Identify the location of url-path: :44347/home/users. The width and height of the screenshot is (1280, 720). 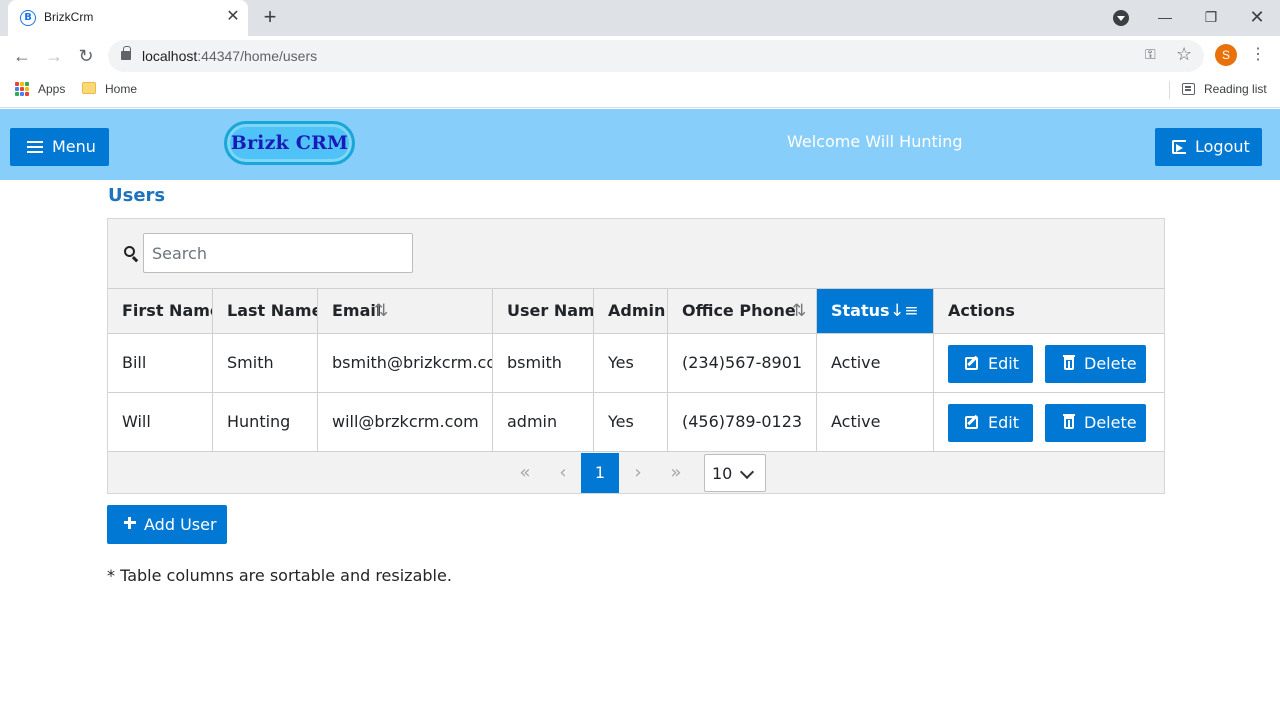
(257, 56).